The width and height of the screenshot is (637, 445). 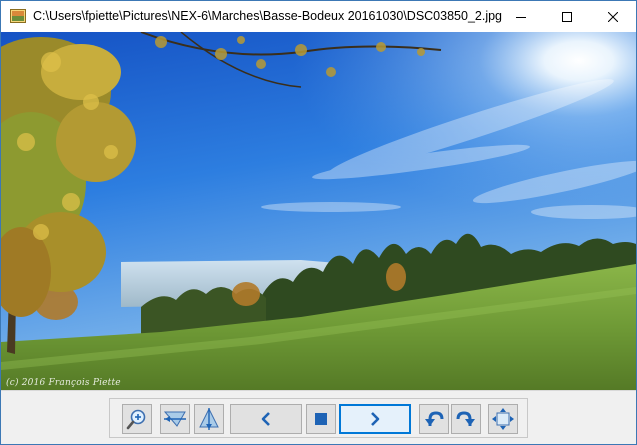 I want to click on rotate-left-icon, so click(x=434, y=418).